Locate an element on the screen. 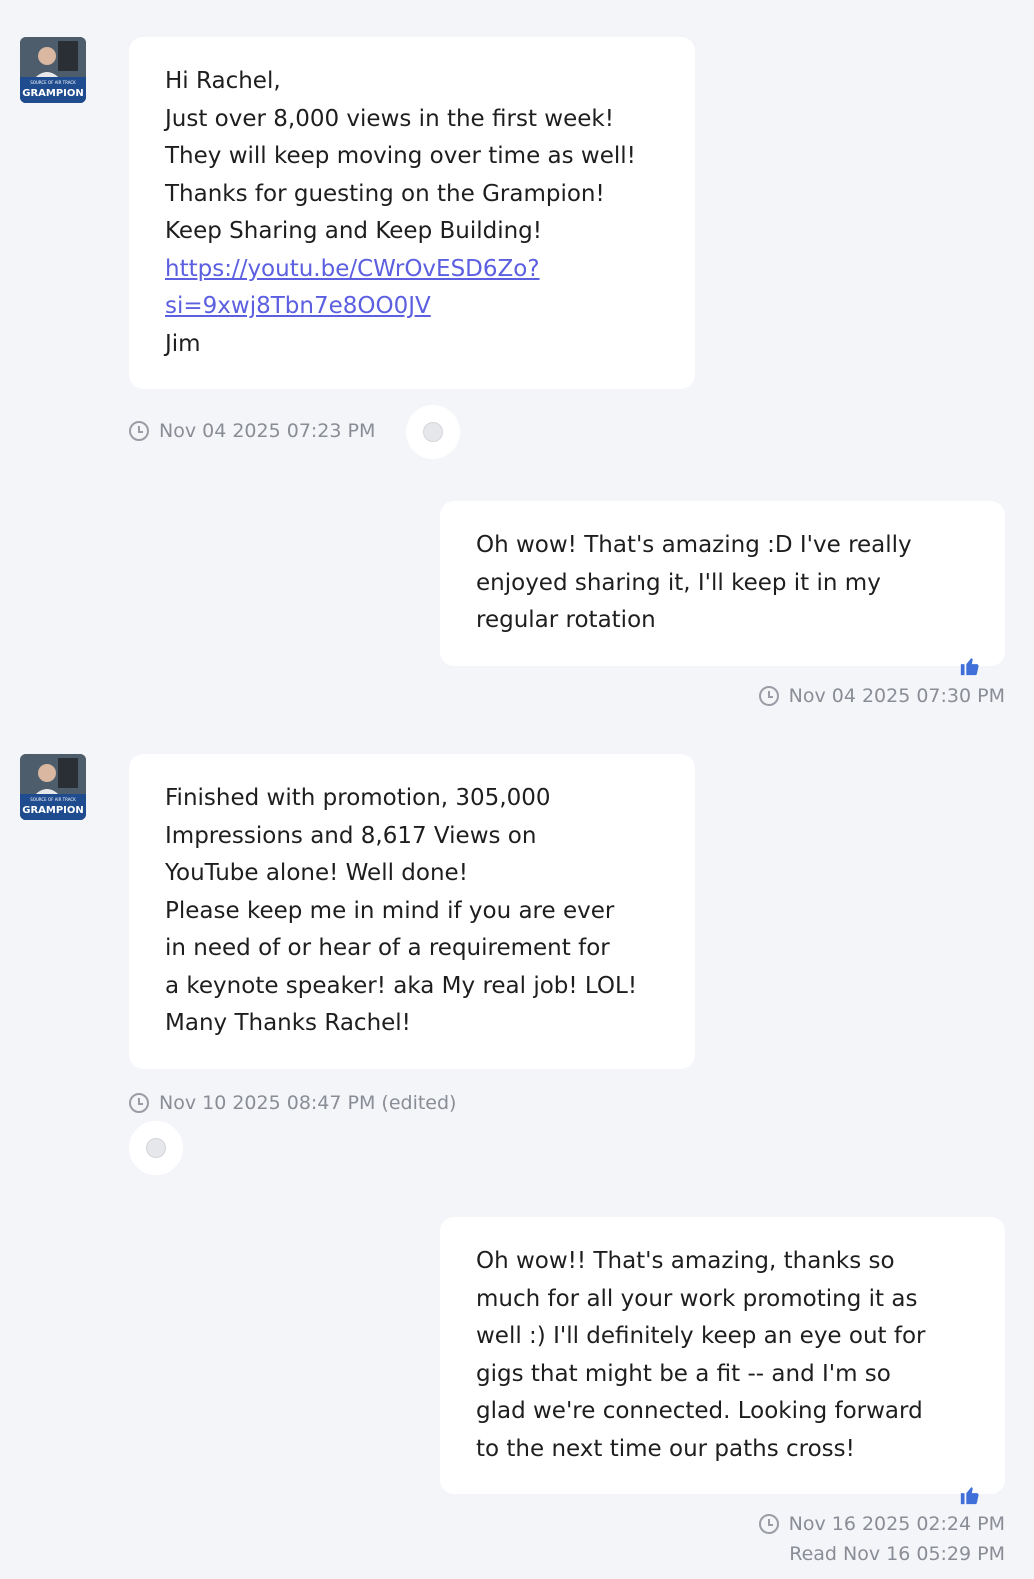  message-timestamp: Nov 16 2025 02:24 PM is located at coordinates (881, 1524).